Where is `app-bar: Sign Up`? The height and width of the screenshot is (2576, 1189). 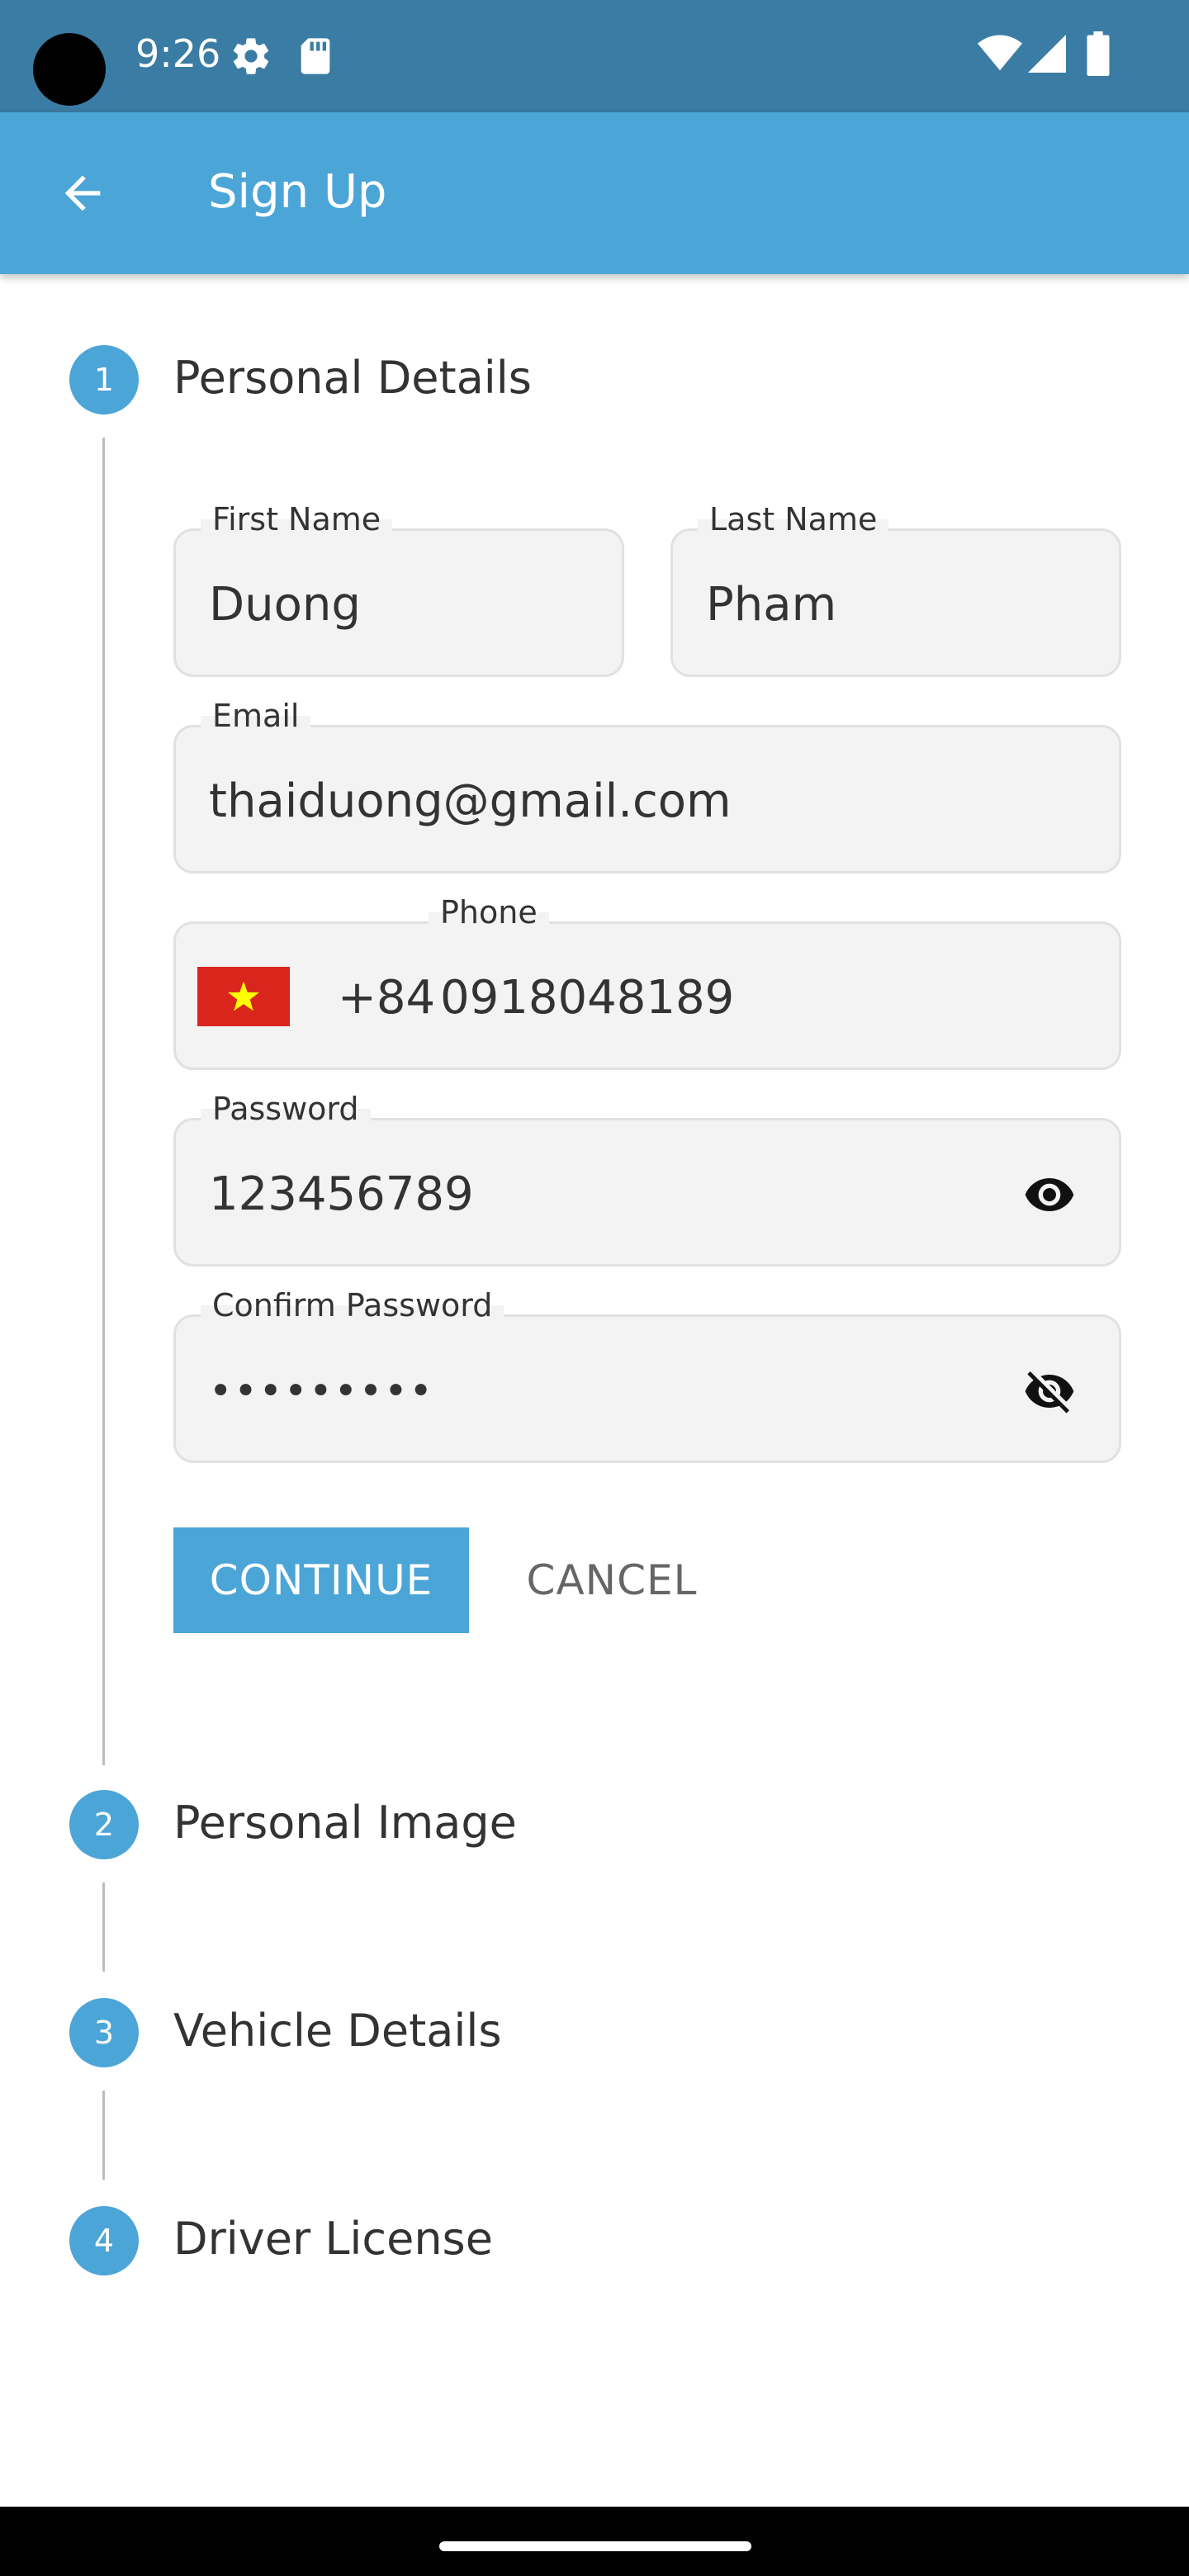 app-bar: Sign Up is located at coordinates (594, 193).